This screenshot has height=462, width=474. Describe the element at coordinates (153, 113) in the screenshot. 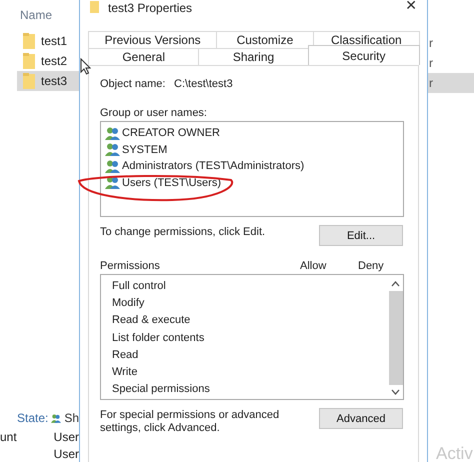

I see `groups-label: Group or user names:` at that location.